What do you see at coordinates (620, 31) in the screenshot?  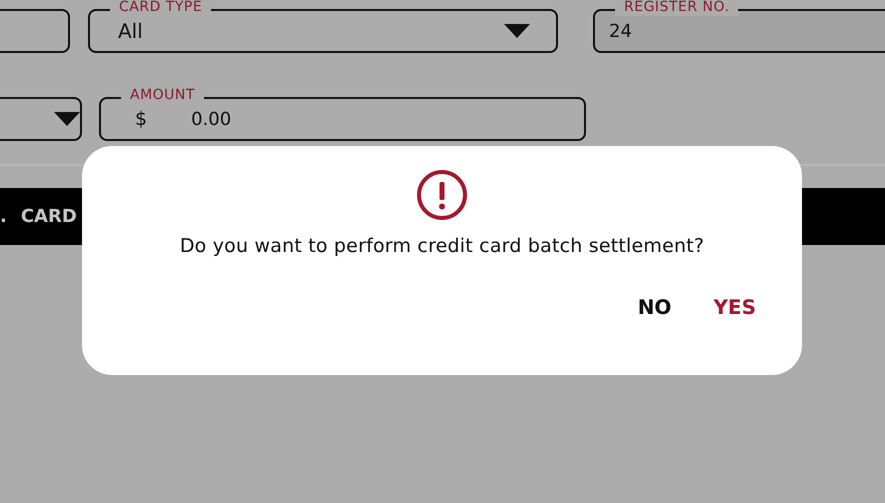 I see `field-value: 24` at bounding box center [620, 31].